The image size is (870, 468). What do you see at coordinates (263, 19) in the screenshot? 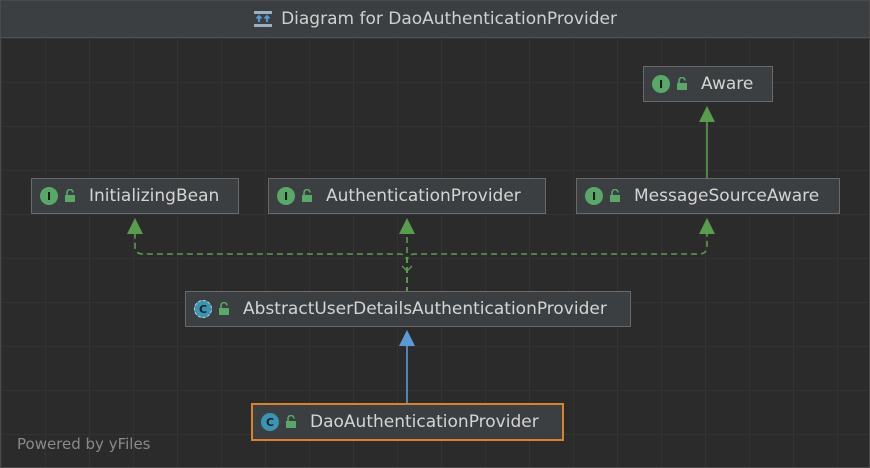
I see `diagram-icon` at bounding box center [263, 19].